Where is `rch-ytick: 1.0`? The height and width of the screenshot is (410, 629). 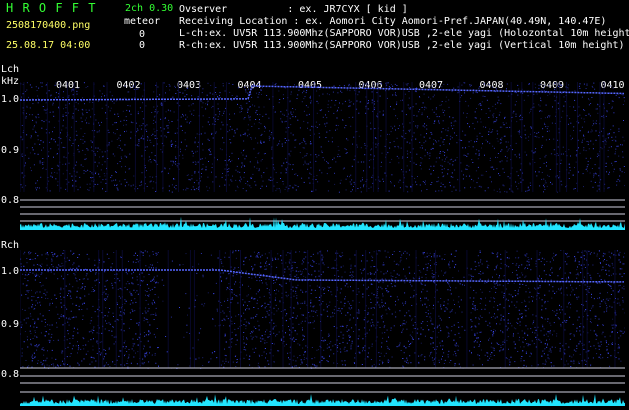 rch-ytick: 1.0 is located at coordinates (10, 271).